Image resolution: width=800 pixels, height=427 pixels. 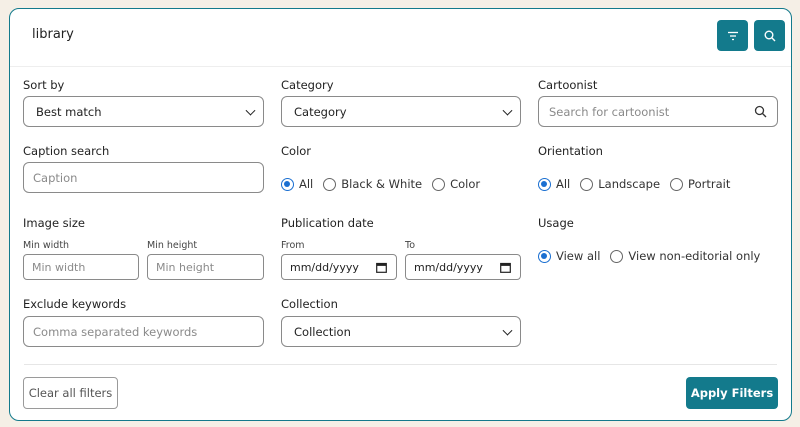 I want to click on sort-by-select: Best match, so click(x=143, y=111).